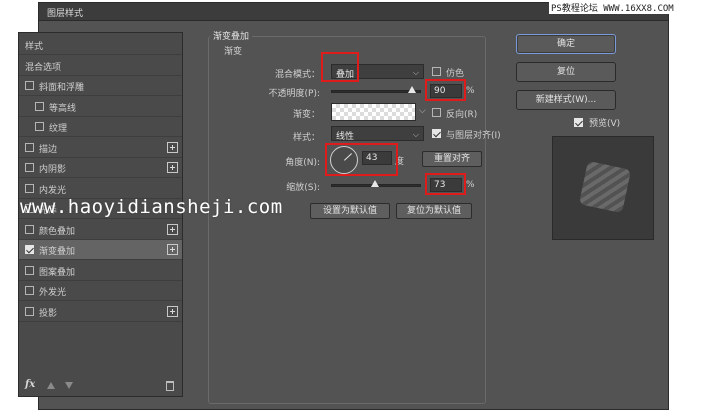 The height and width of the screenshot is (412, 705). I want to click on style-list-item-label: 斜面和浮雕, so click(62, 88).